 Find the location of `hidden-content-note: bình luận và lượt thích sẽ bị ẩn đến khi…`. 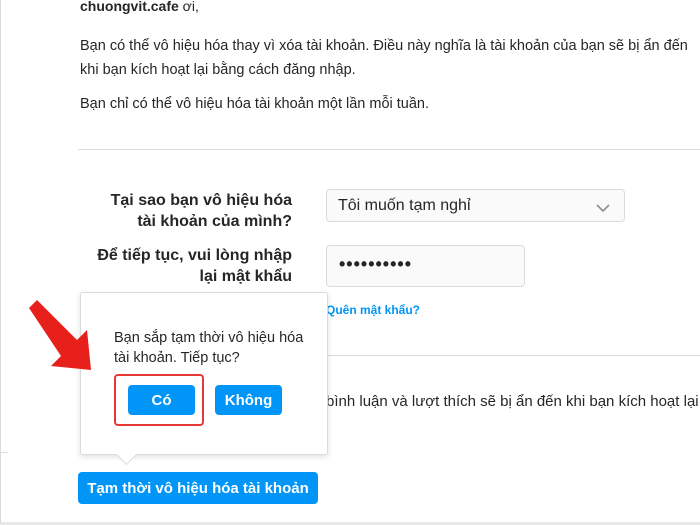

hidden-content-note: bình luận và lượt thích sẽ bị ẩn đến khi… is located at coordinates (512, 401).